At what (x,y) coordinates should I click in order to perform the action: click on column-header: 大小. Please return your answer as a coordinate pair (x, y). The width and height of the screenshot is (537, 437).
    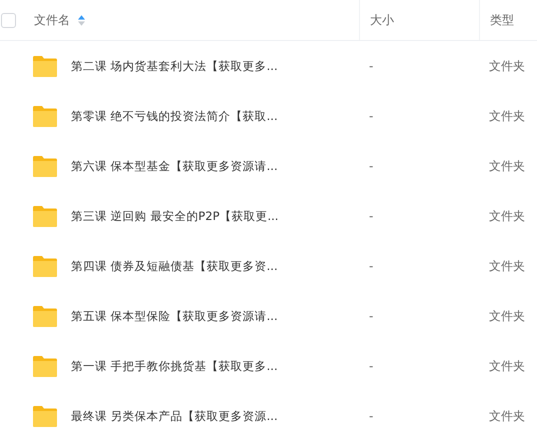
    Looking at the image, I should click on (382, 20).